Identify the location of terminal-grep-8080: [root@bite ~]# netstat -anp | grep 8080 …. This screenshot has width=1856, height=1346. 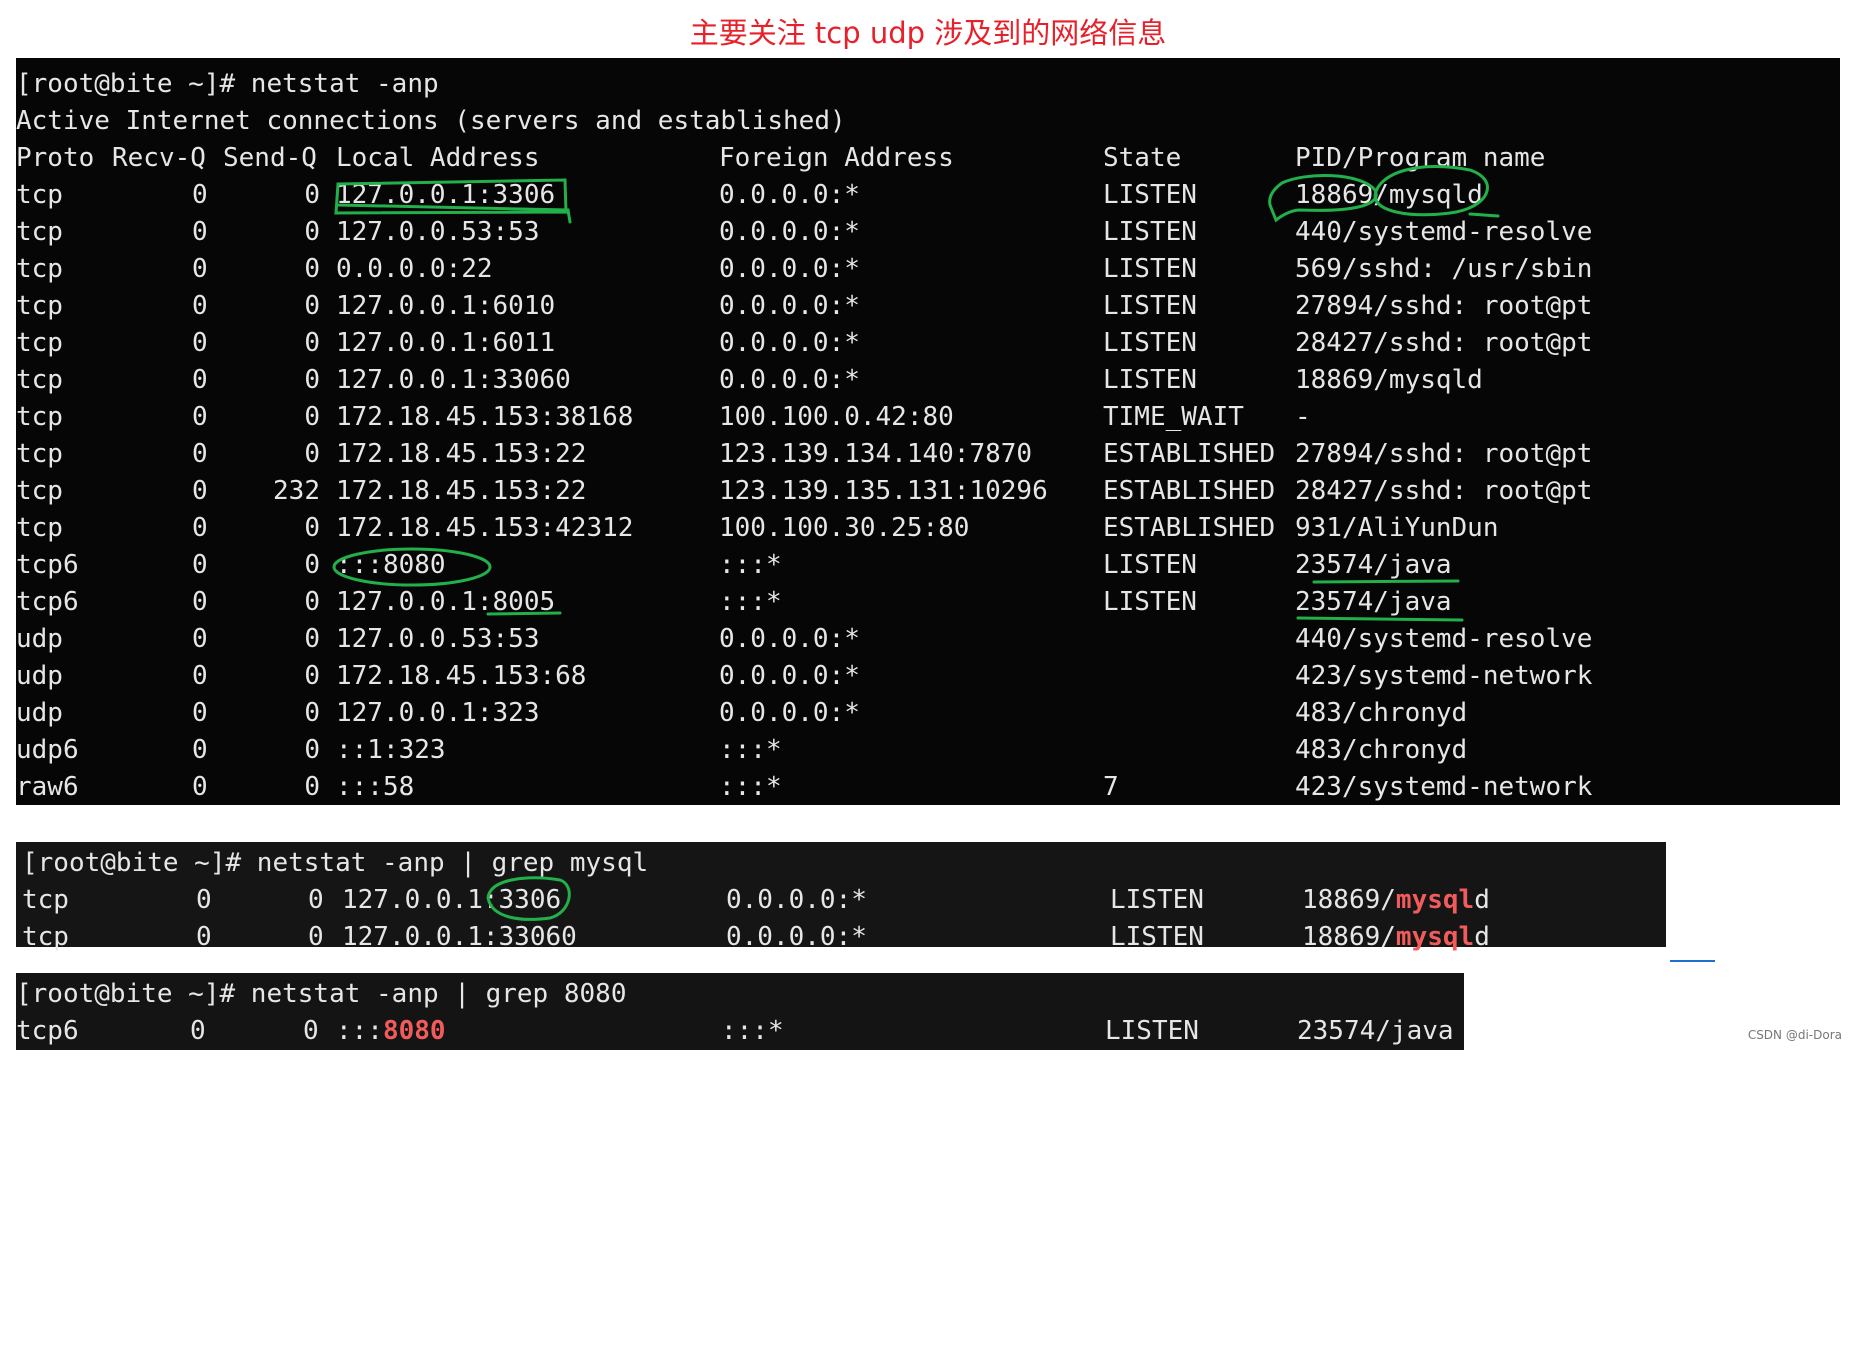
(740, 1011).